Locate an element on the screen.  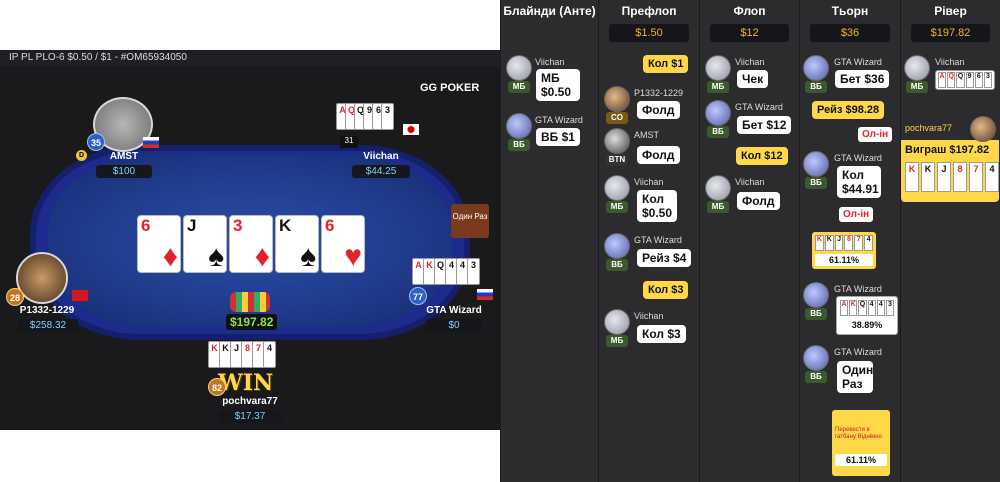
player-name-viichan: Viichan is located at coordinates (381, 156).